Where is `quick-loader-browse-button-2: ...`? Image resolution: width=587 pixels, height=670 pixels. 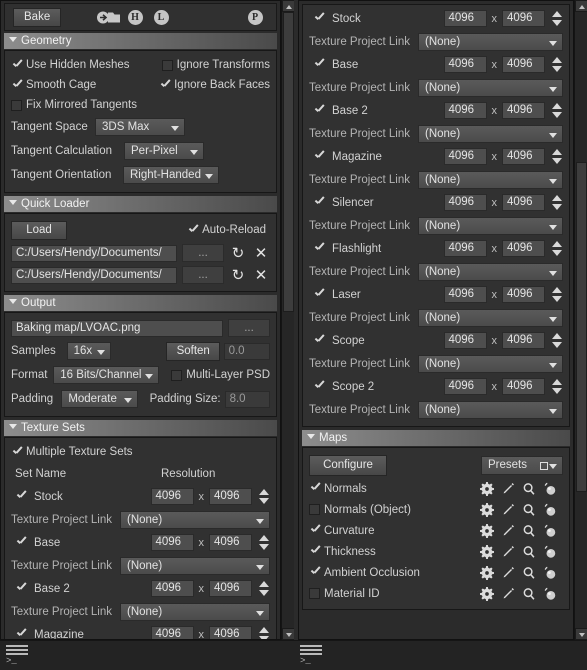
quick-loader-browse-button-2: ... is located at coordinates (203, 275).